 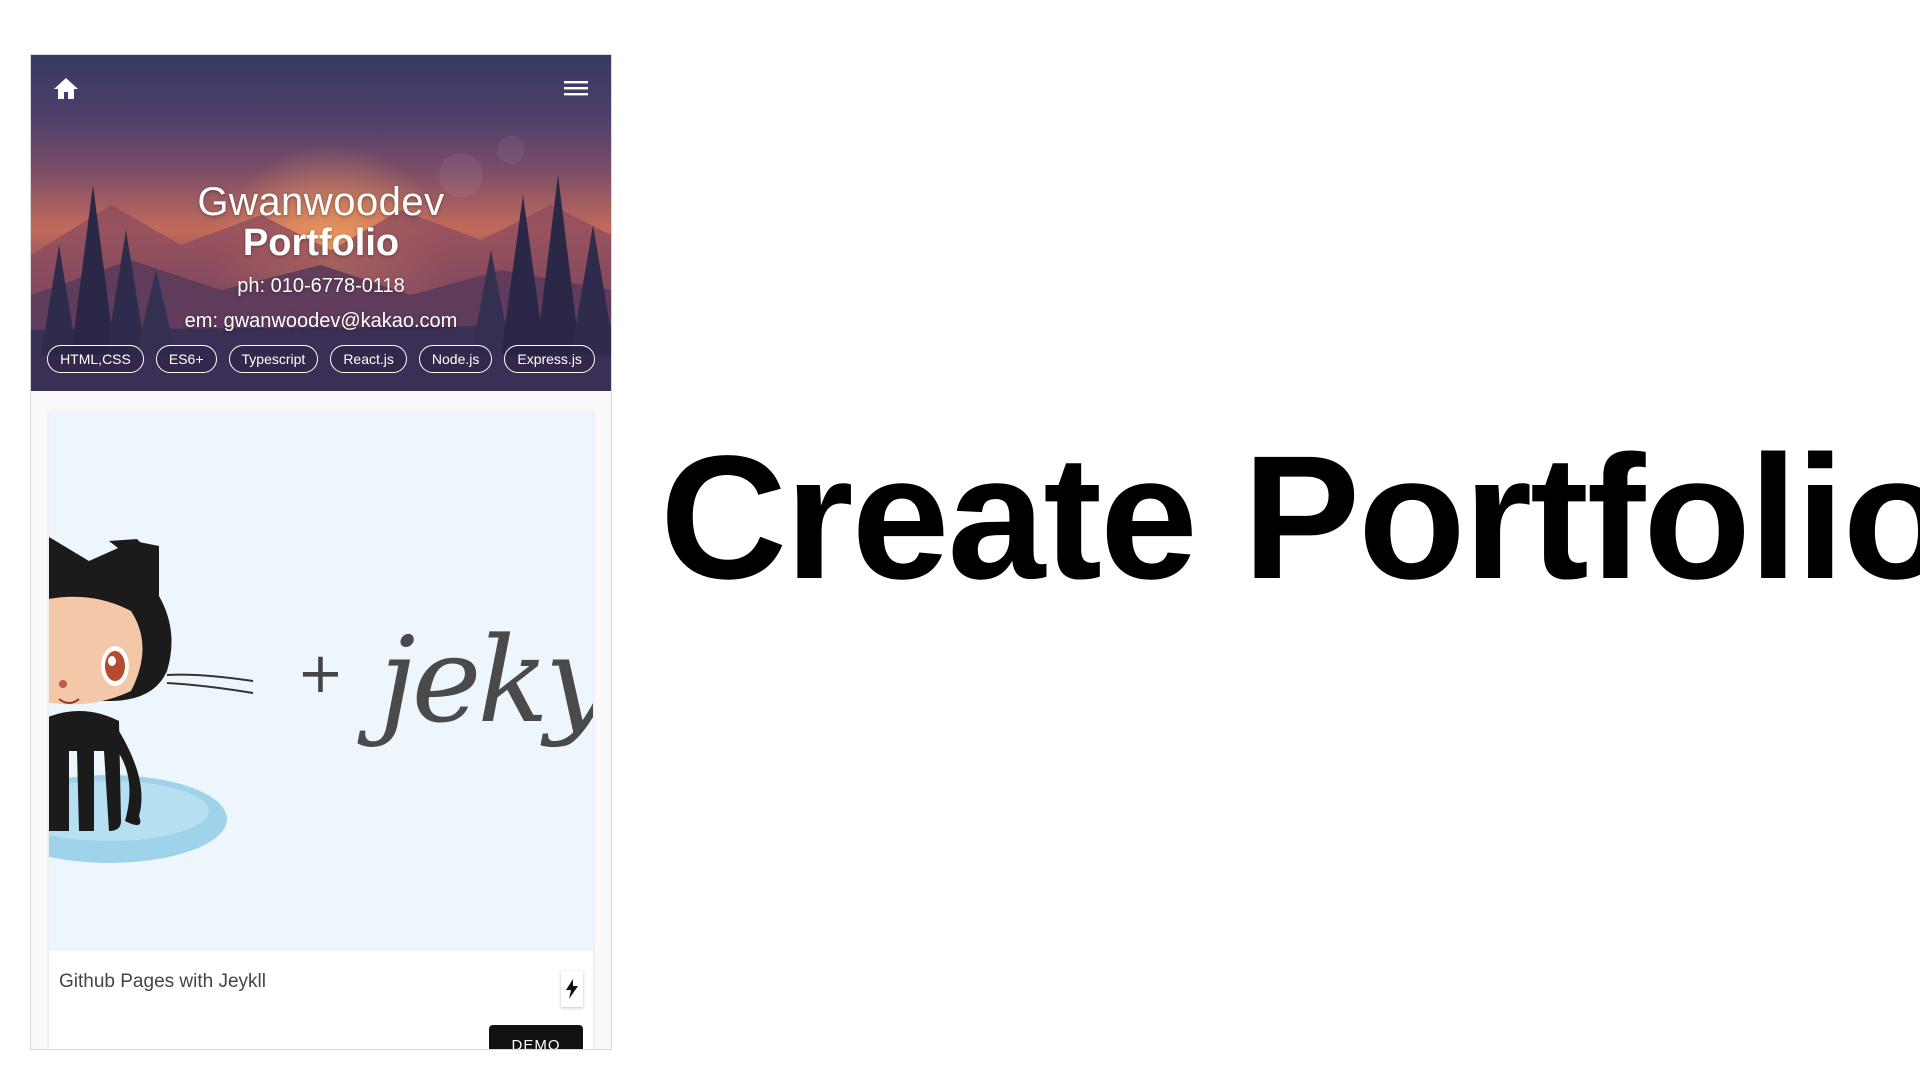 I want to click on hero-email: em: gwanwoodev@kakao.com, so click(x=321, y=321).